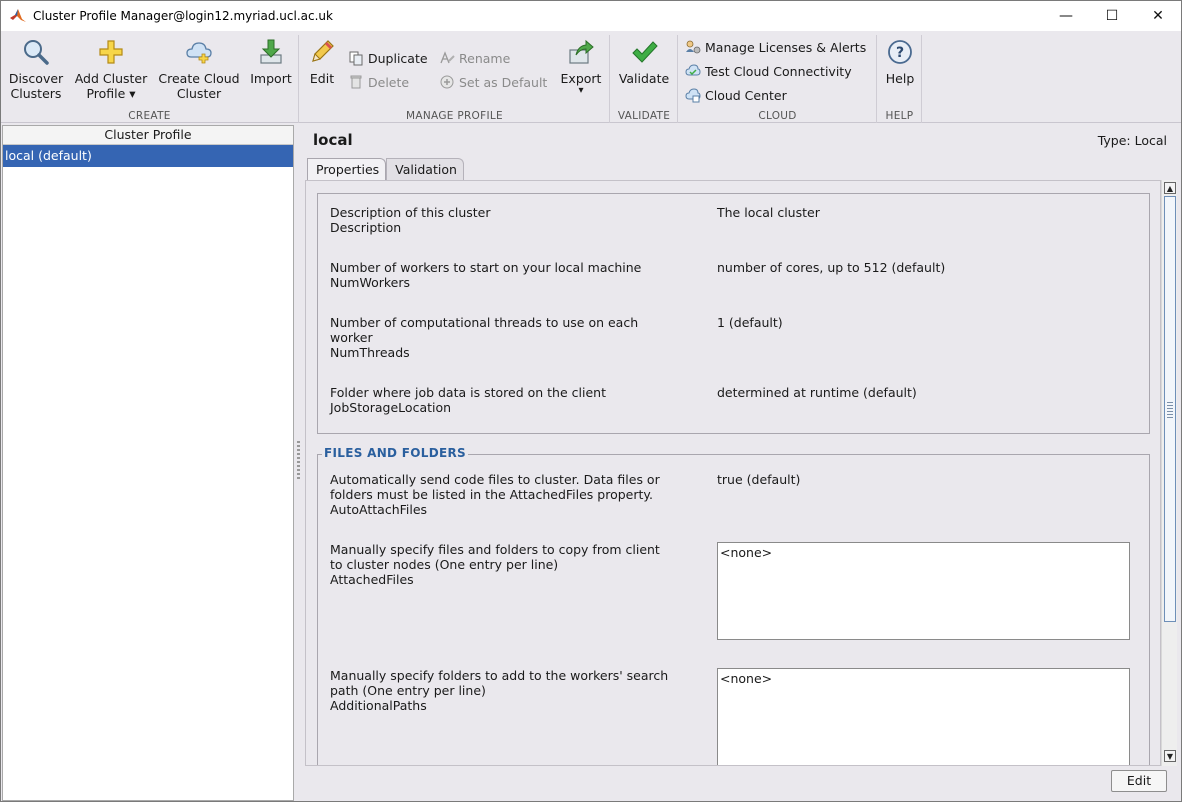 Image resolution: width=1182 pixels, height=802 pixels. I want to click on tab-validation: Validation, so click(425, 169).